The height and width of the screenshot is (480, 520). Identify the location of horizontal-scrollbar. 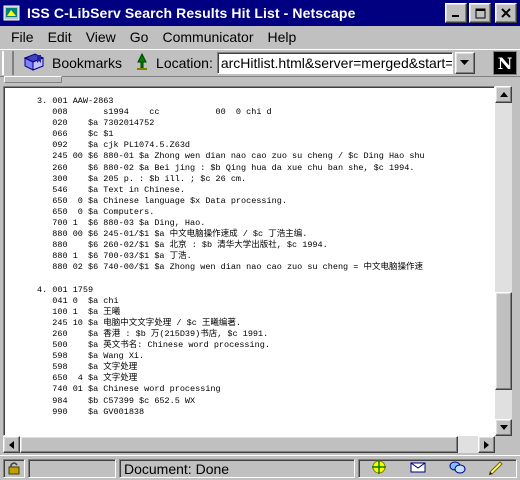
(249, 444).